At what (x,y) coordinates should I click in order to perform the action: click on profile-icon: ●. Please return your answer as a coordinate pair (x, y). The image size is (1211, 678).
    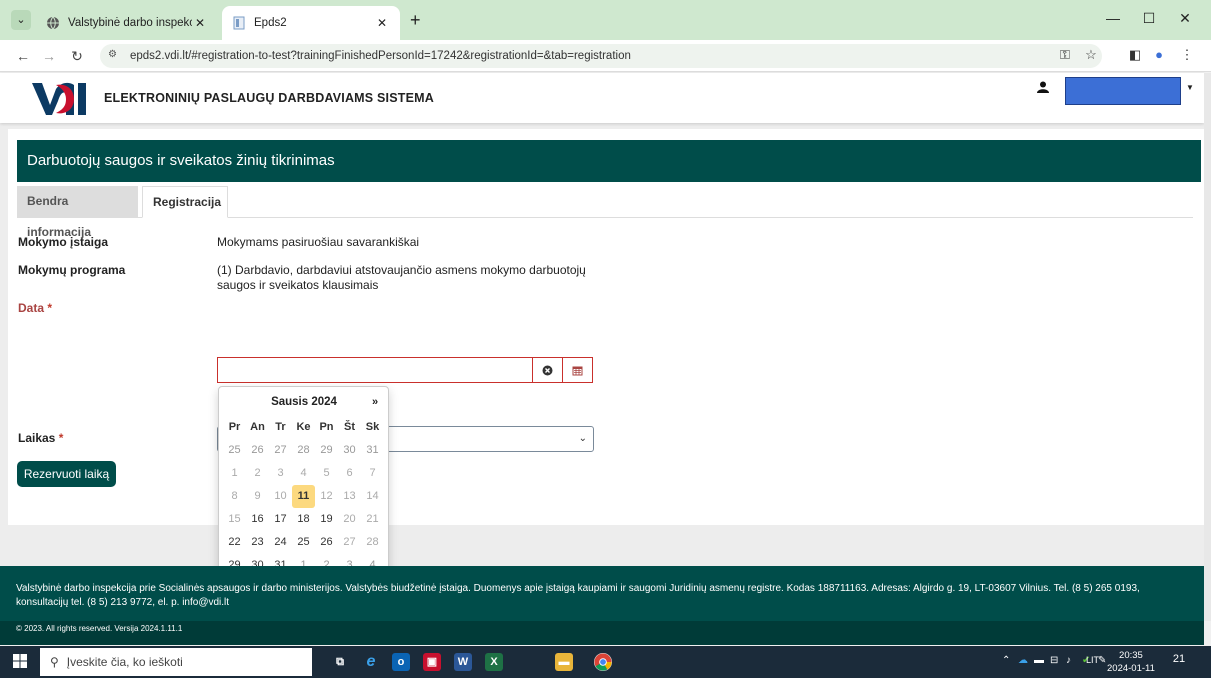
    Looking at the image, I should click on (1159, 54).